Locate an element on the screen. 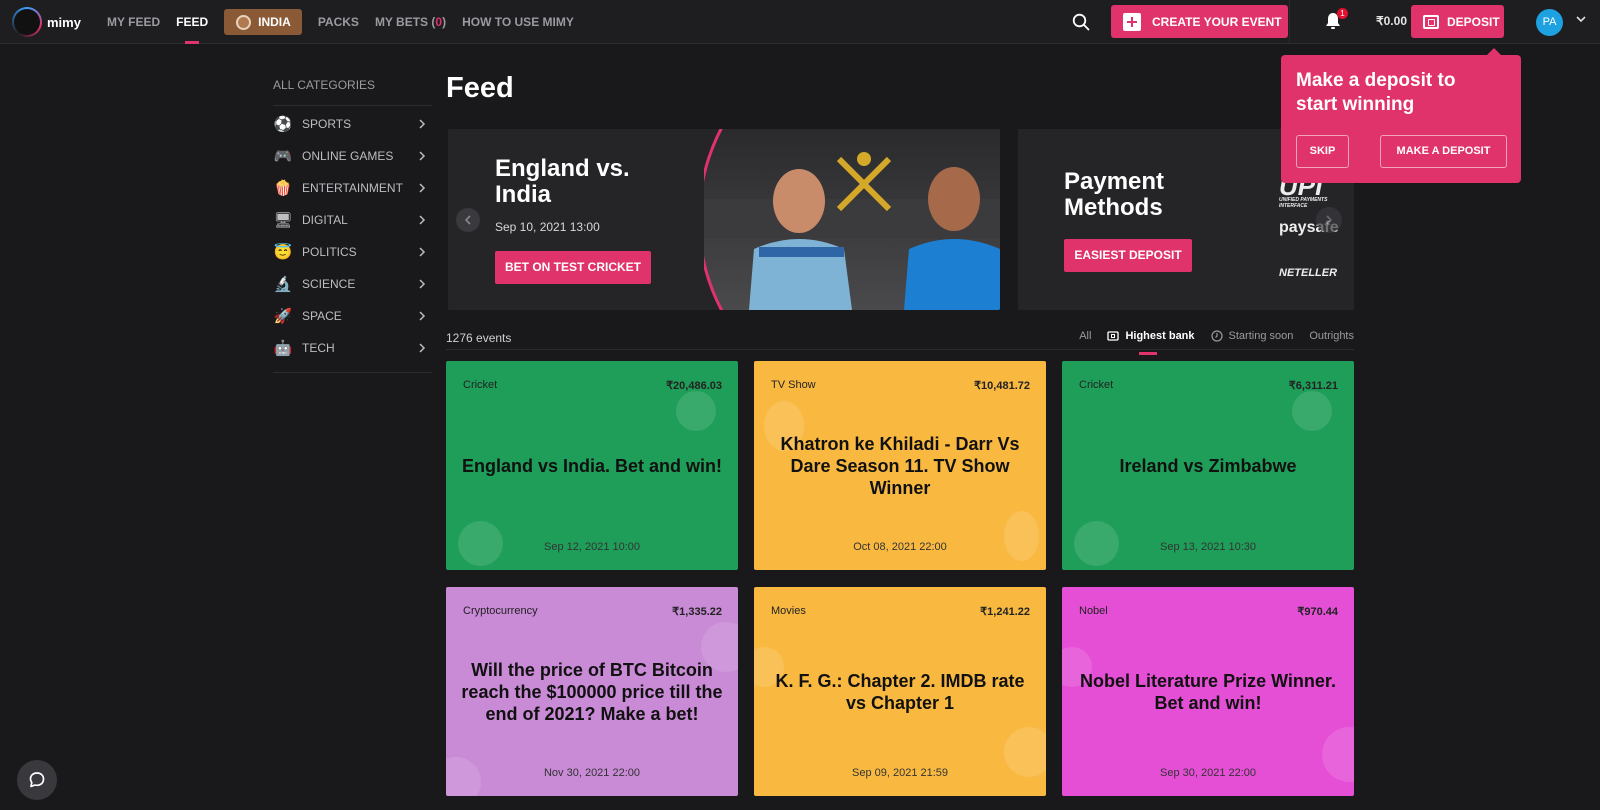 This screenshot has width=1600, height=810. notification-badge: 1 is located at coordinates (1342, 13).